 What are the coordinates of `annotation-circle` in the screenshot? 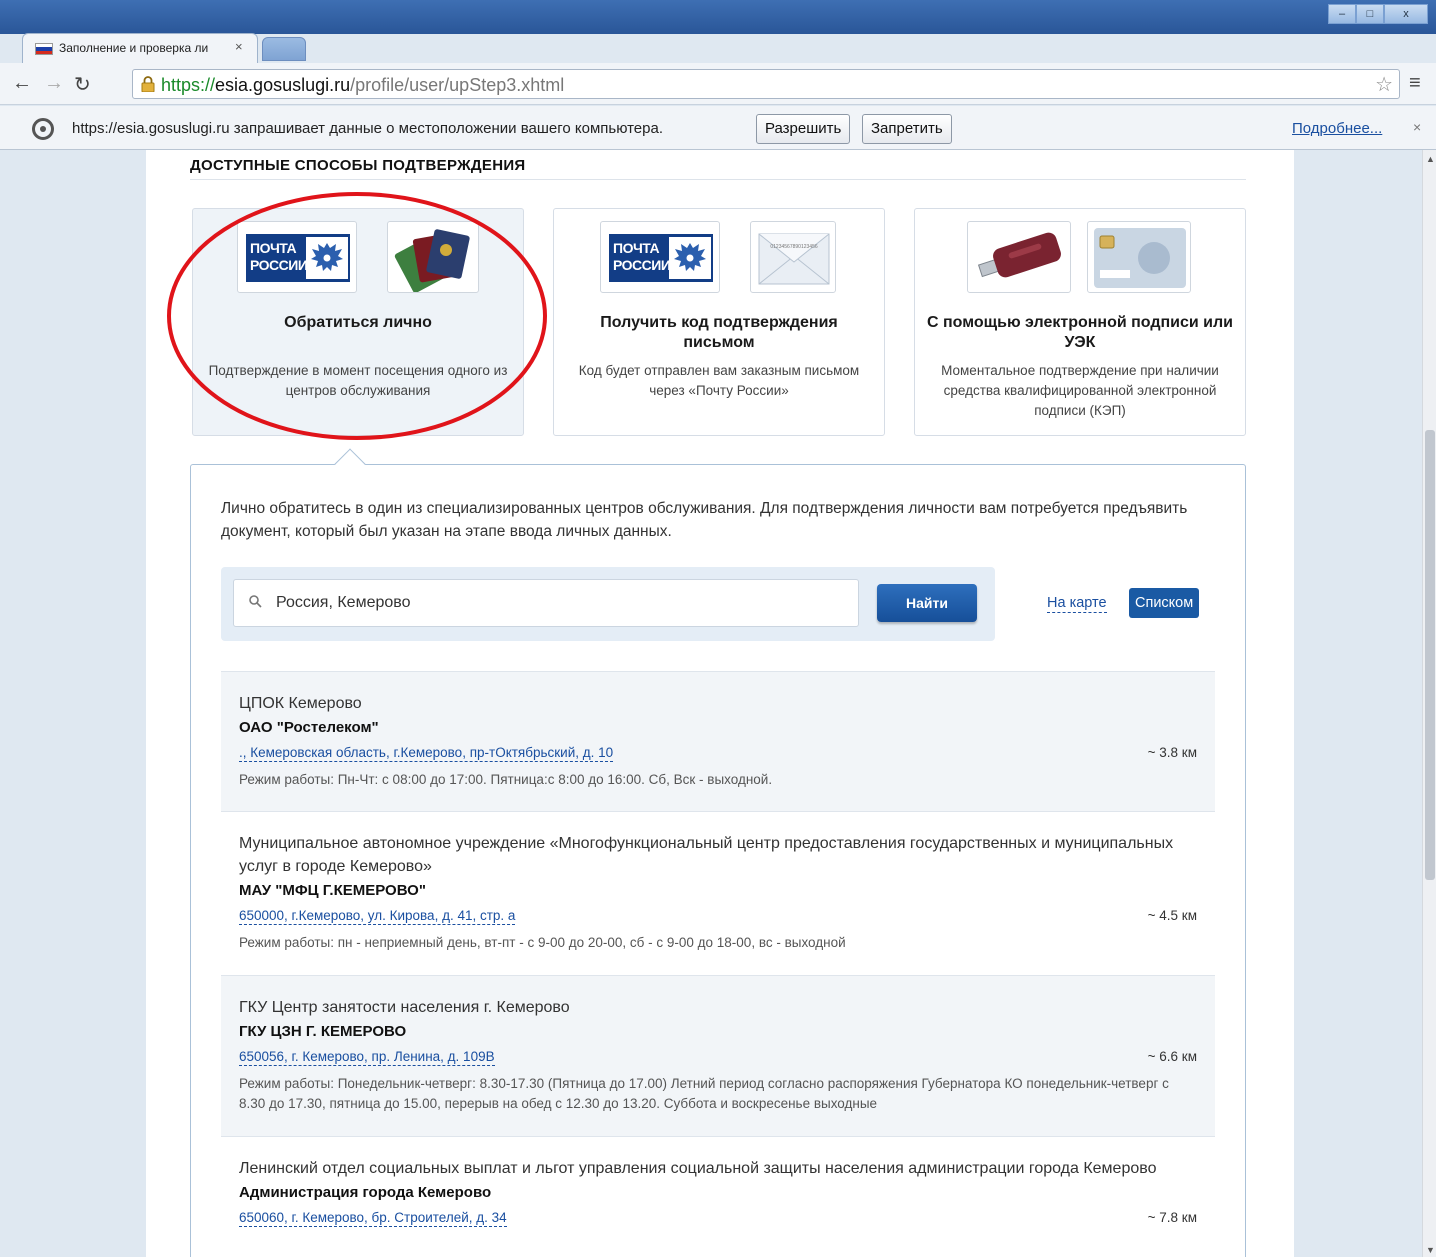 It's located at (357, 316).